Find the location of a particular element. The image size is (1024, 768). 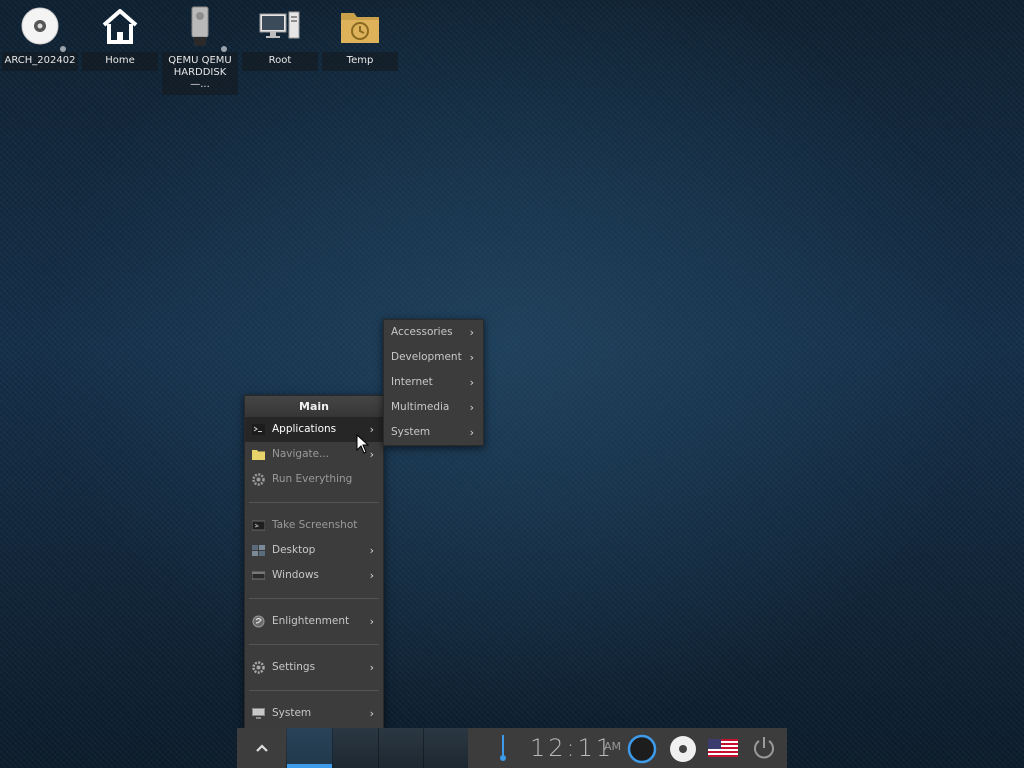

menu-item-settings: Settings › is located at coordinates (314, 667).